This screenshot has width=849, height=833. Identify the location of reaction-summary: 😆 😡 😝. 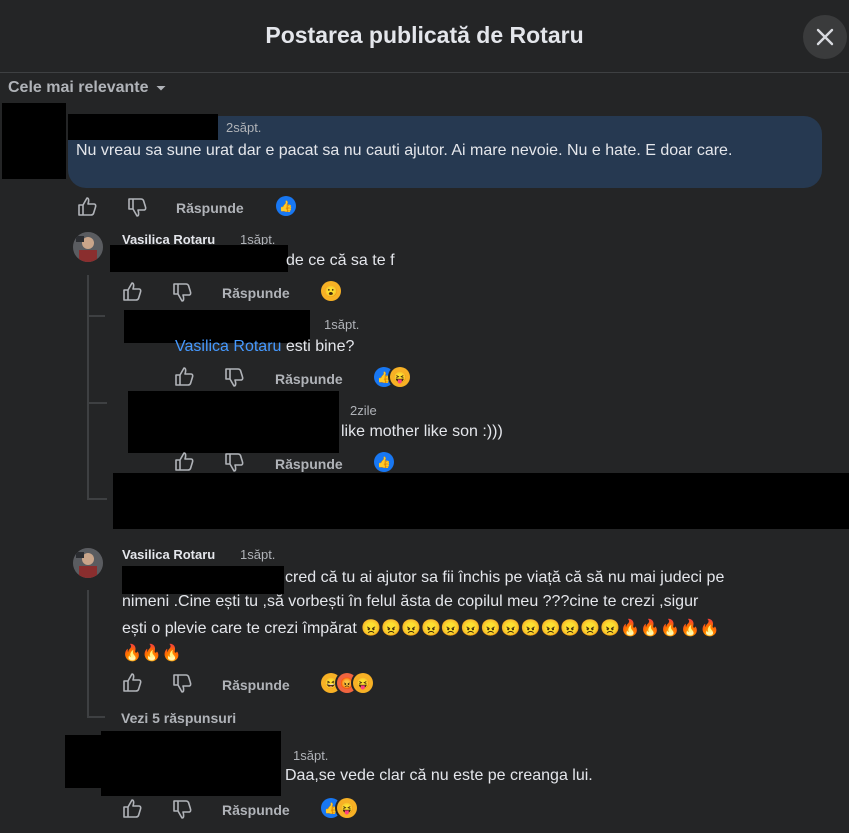
(347, 683).